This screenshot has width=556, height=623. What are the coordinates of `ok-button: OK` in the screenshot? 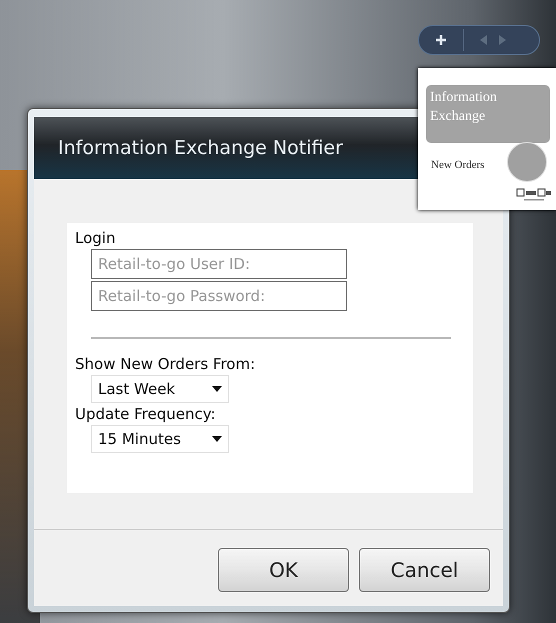 It's located at (283, 570).